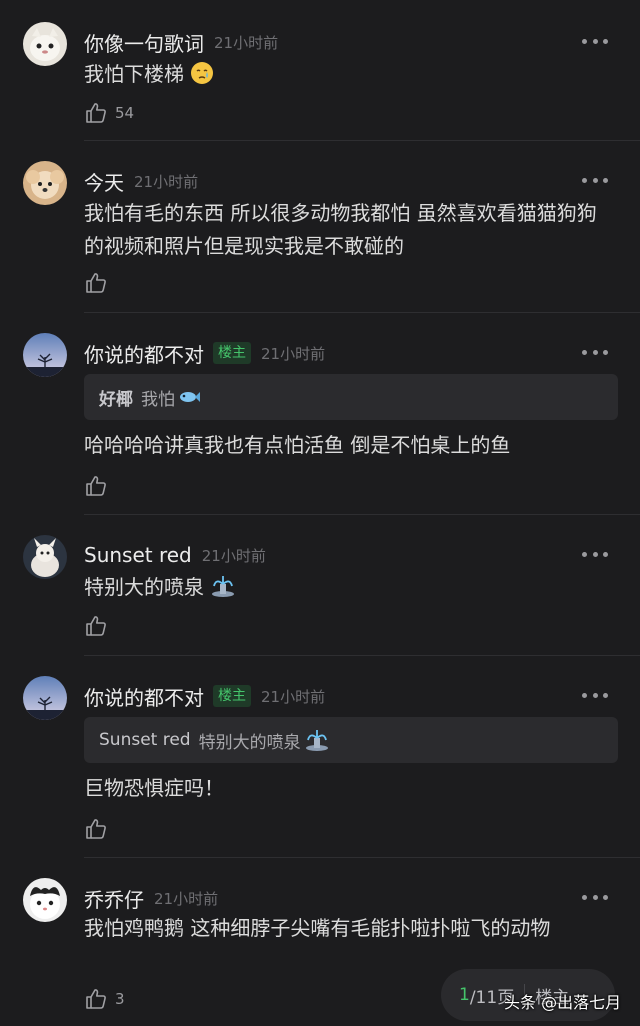 The width and height of the screenshot is (640, 1026). I want to click on comment-text: 特别大的喷泉, so click(344, 587).